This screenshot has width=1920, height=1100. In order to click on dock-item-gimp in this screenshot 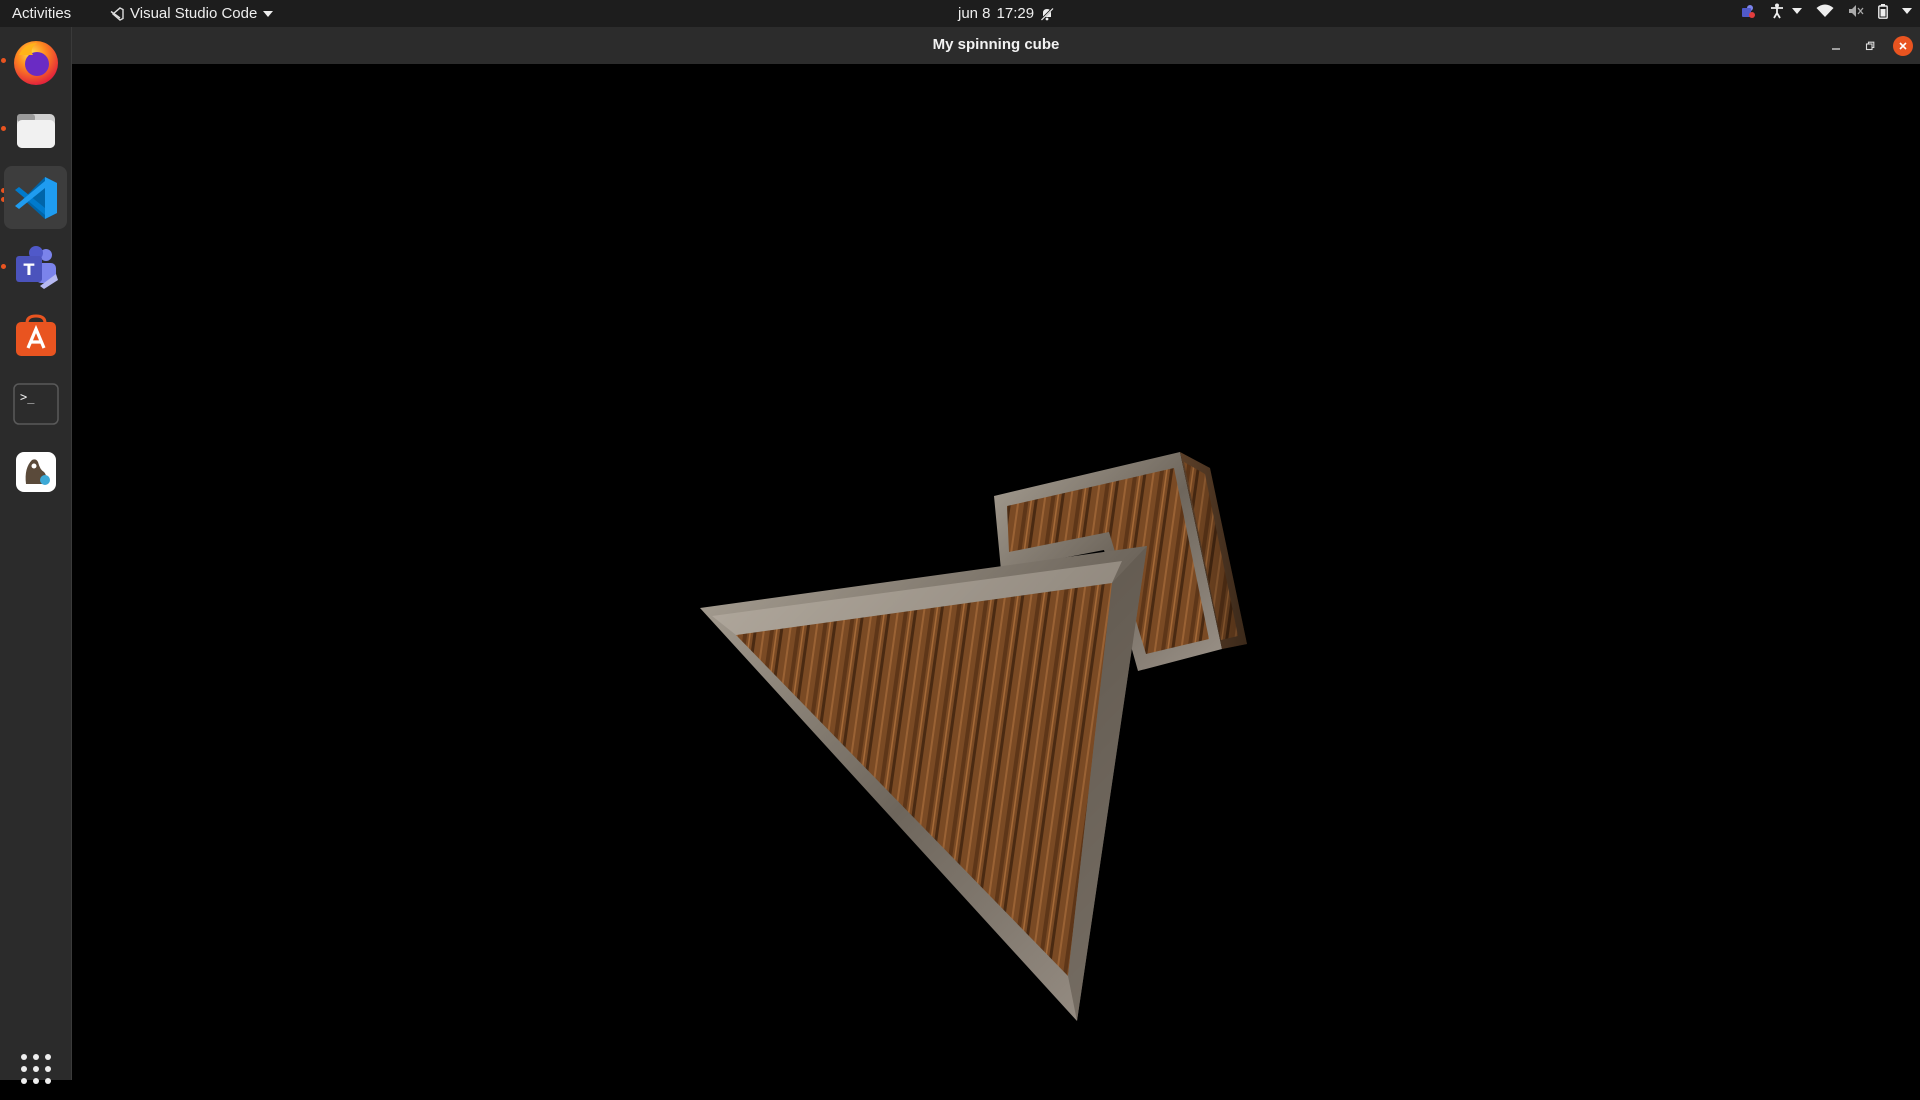, I will do `click(35, 471)`.